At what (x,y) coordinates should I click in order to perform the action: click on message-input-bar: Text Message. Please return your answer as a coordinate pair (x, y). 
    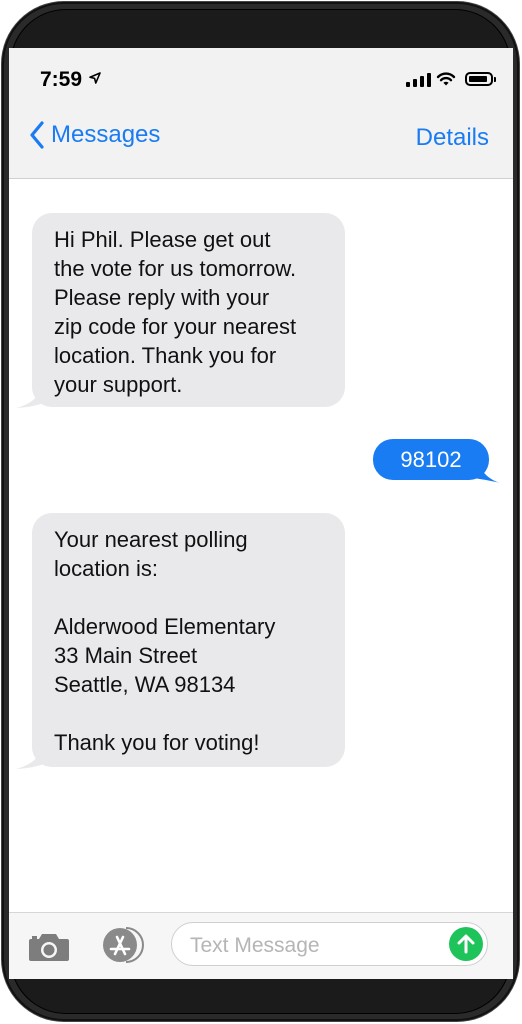
    Looking at the image, I should click on (261, 945).